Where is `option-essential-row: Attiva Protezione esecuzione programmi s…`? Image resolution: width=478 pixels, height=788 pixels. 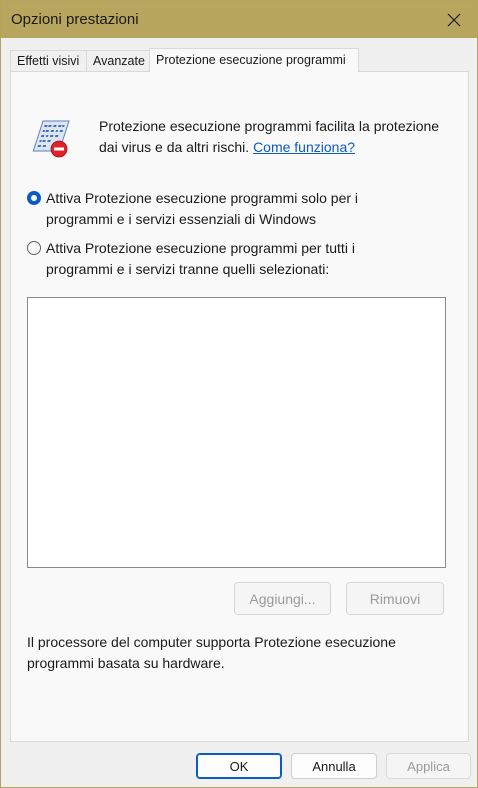 option-essential-row: Attiva Protezione esecuzione programmi s… is located at coordinates (221, 208).